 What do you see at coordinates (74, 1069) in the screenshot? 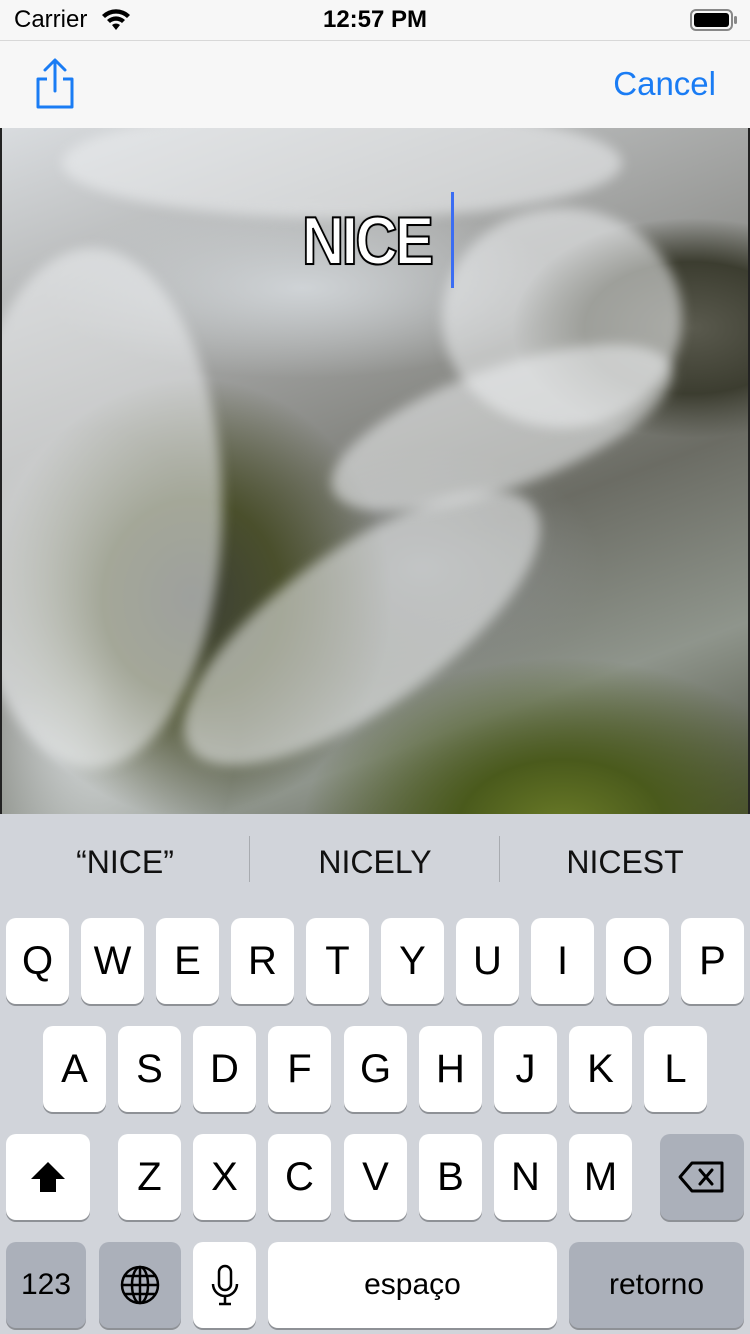
I see `key-a: A` at bounding box center [74, 1069].